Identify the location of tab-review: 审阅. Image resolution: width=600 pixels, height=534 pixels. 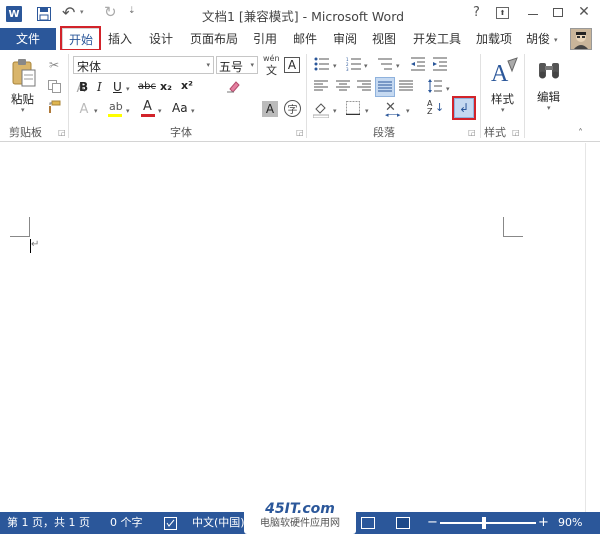
(345, 39).